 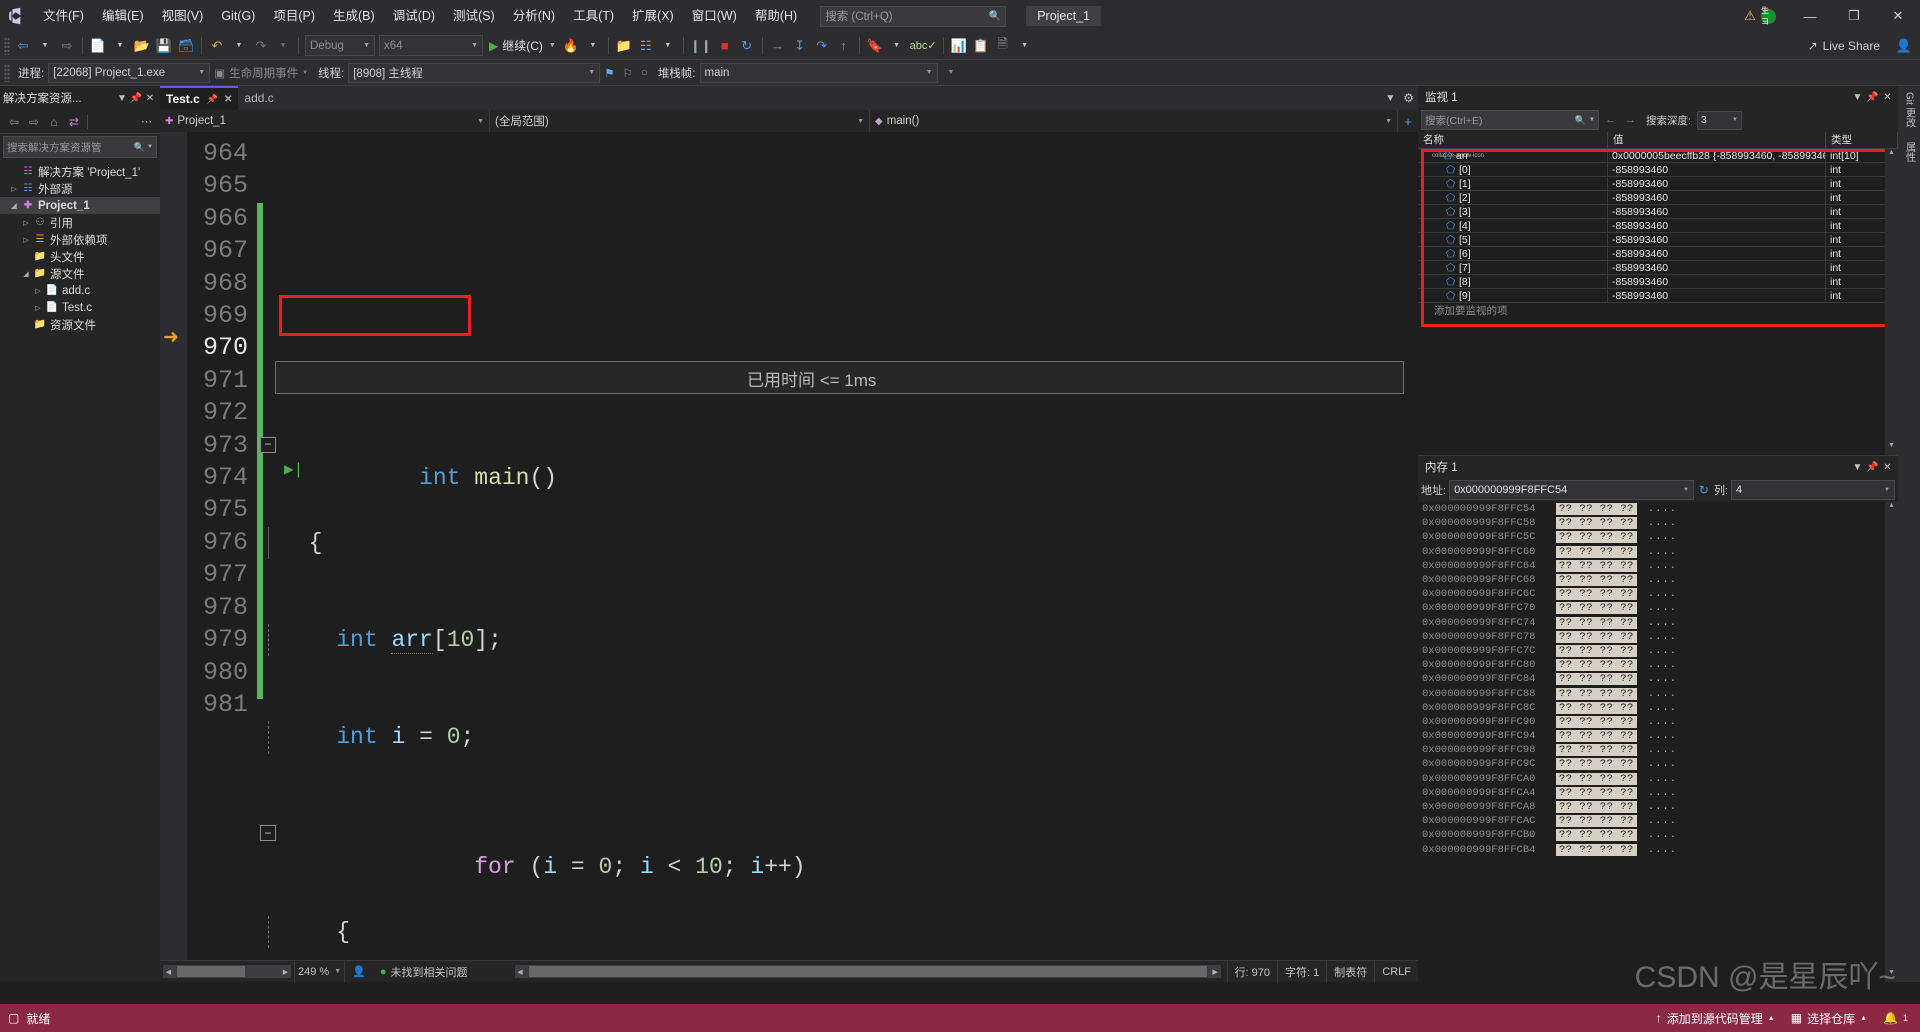 I want to click on person-icon: 👤, so click(x=359, y=972).